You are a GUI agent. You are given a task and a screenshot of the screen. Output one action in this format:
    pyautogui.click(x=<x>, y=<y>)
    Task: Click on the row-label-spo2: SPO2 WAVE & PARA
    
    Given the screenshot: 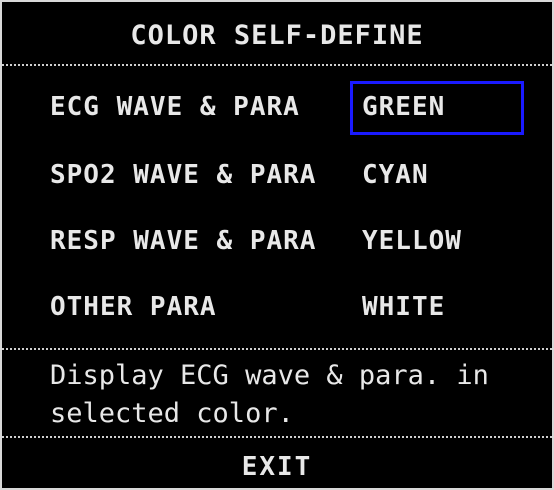 What is the action you would take?
    pyautogui.click(x=183, y=175)
    